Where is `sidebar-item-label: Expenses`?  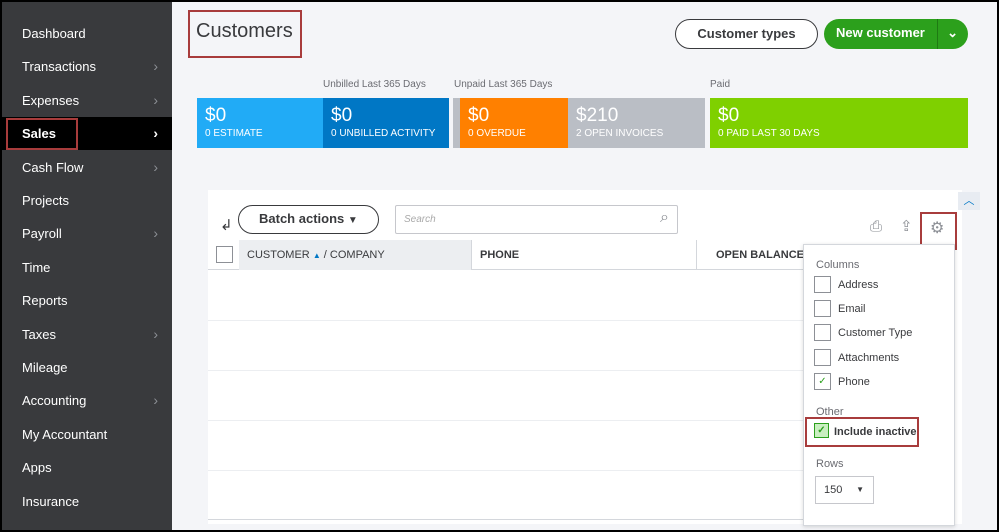
sidebar-item-label: Expenses is located at coordinates (51, 100).